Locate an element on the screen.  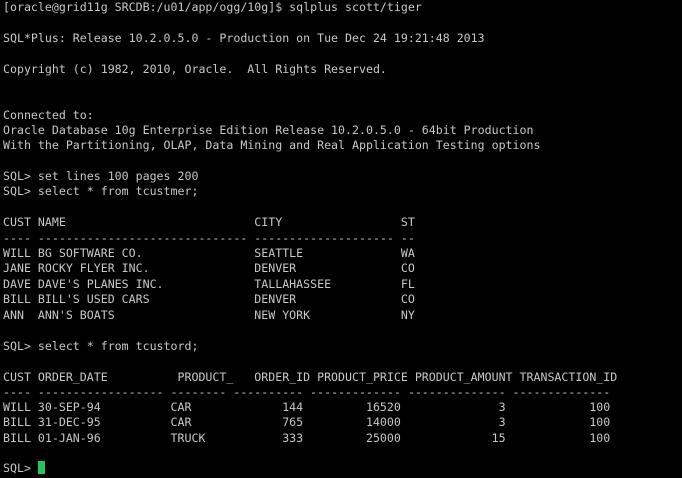
sql-input-line: SQL> is located at coordinates (24, 468).